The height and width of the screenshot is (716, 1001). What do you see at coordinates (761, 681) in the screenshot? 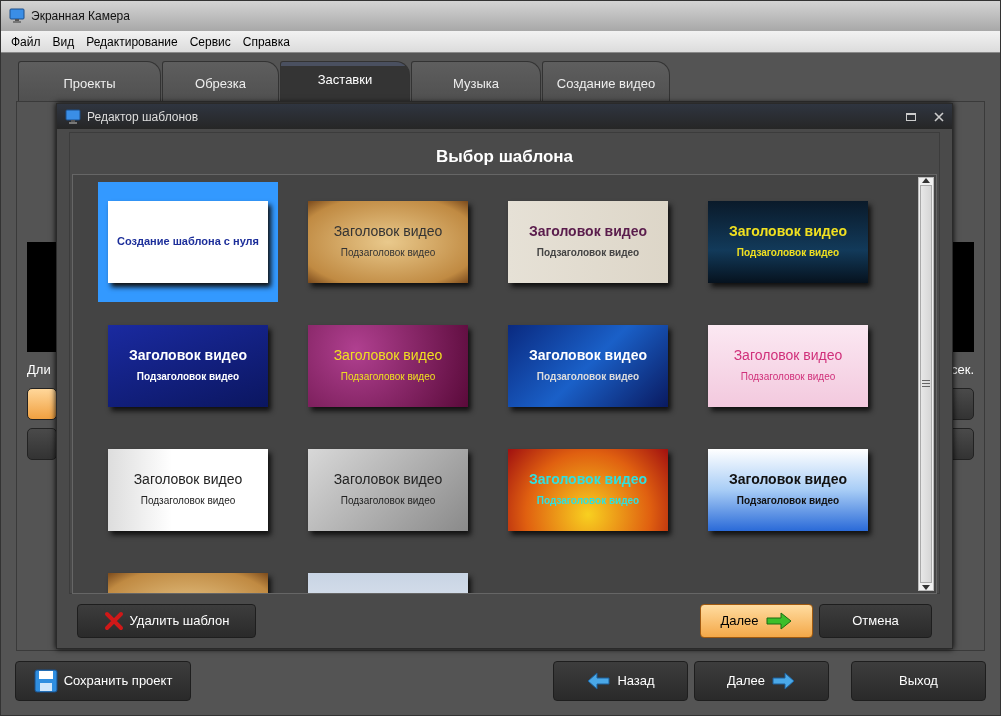
I see `next-button: Далее` at bounding box center [761, 681].